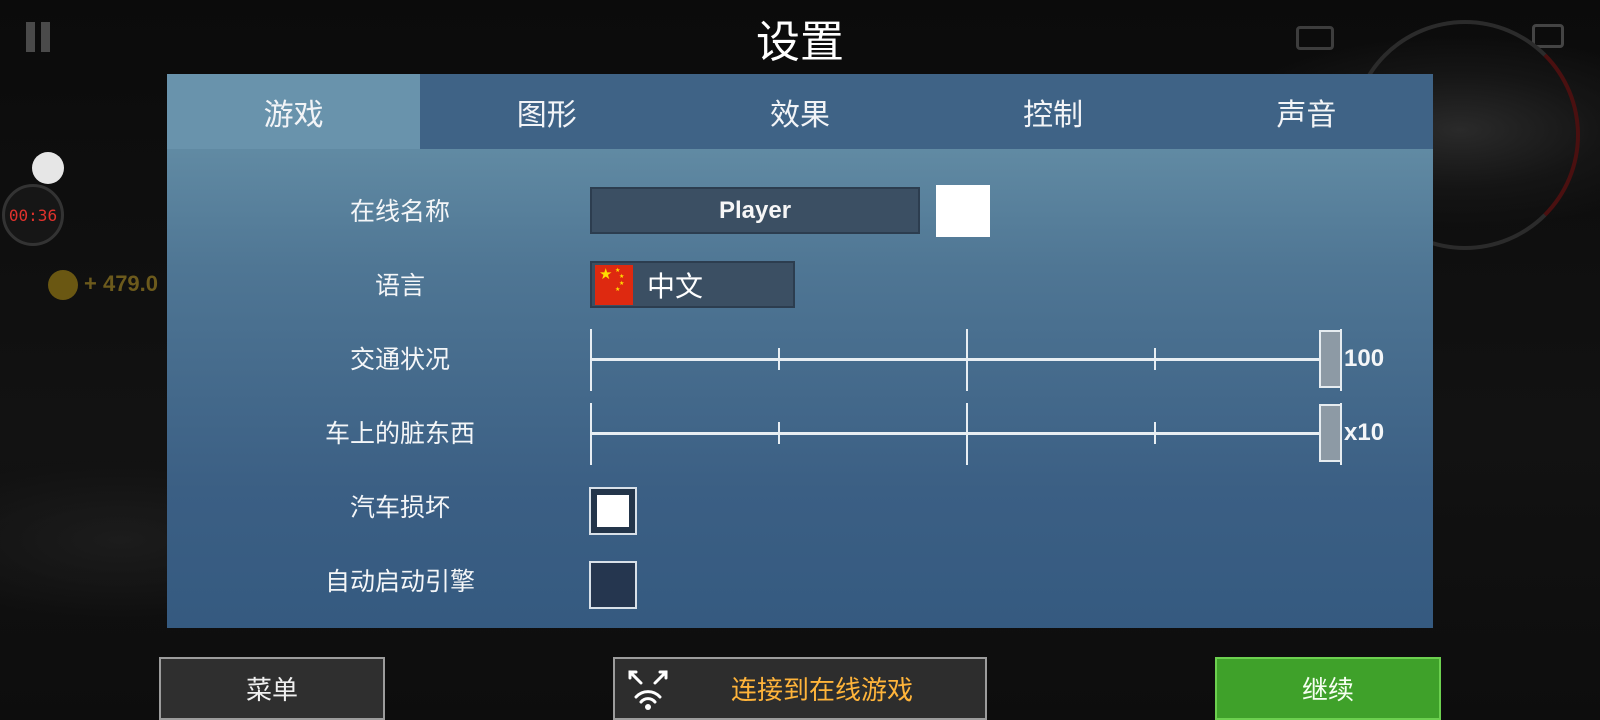 The height and width of the screenshot is (720, 1600). I want to click on traffic-value: 100, so click(1364, 358).